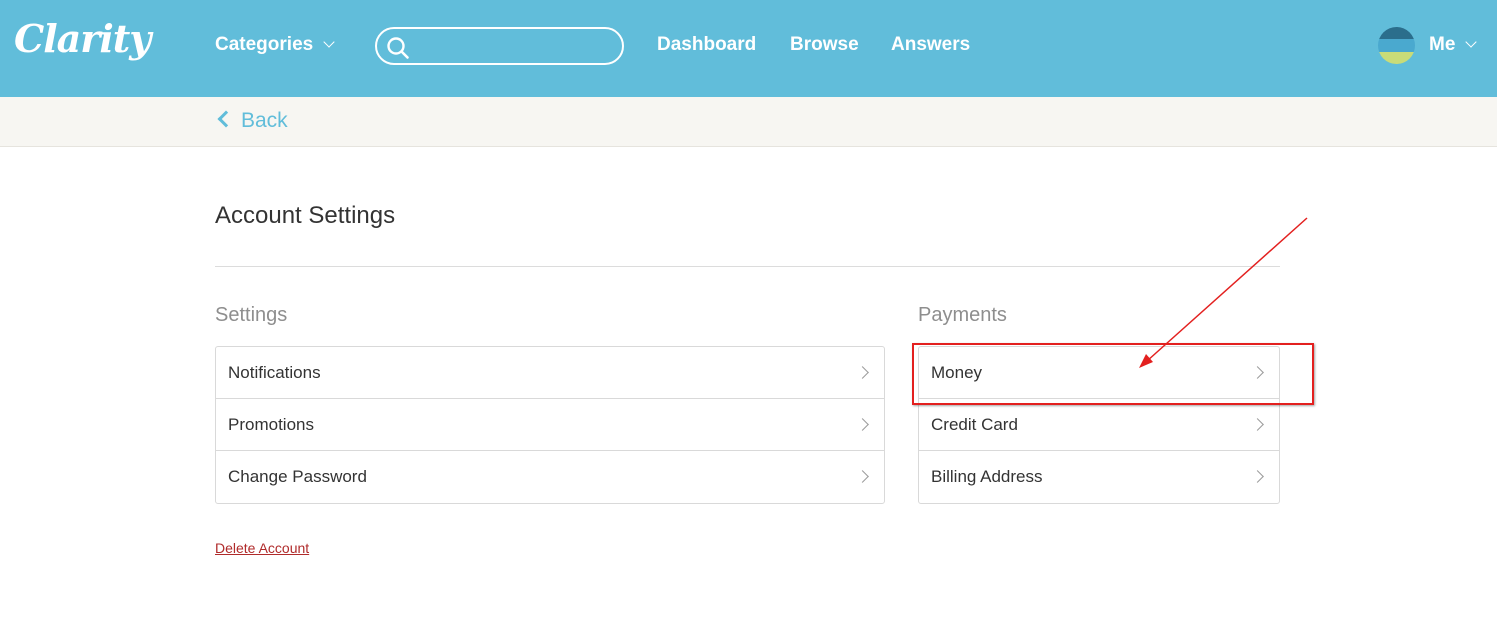 This screenshot has width=1497, height=617. What do you see at coordinates (962, 315) in the screenshot?
I see `payments-section-title: Payments` at bounding box center [962, 315].